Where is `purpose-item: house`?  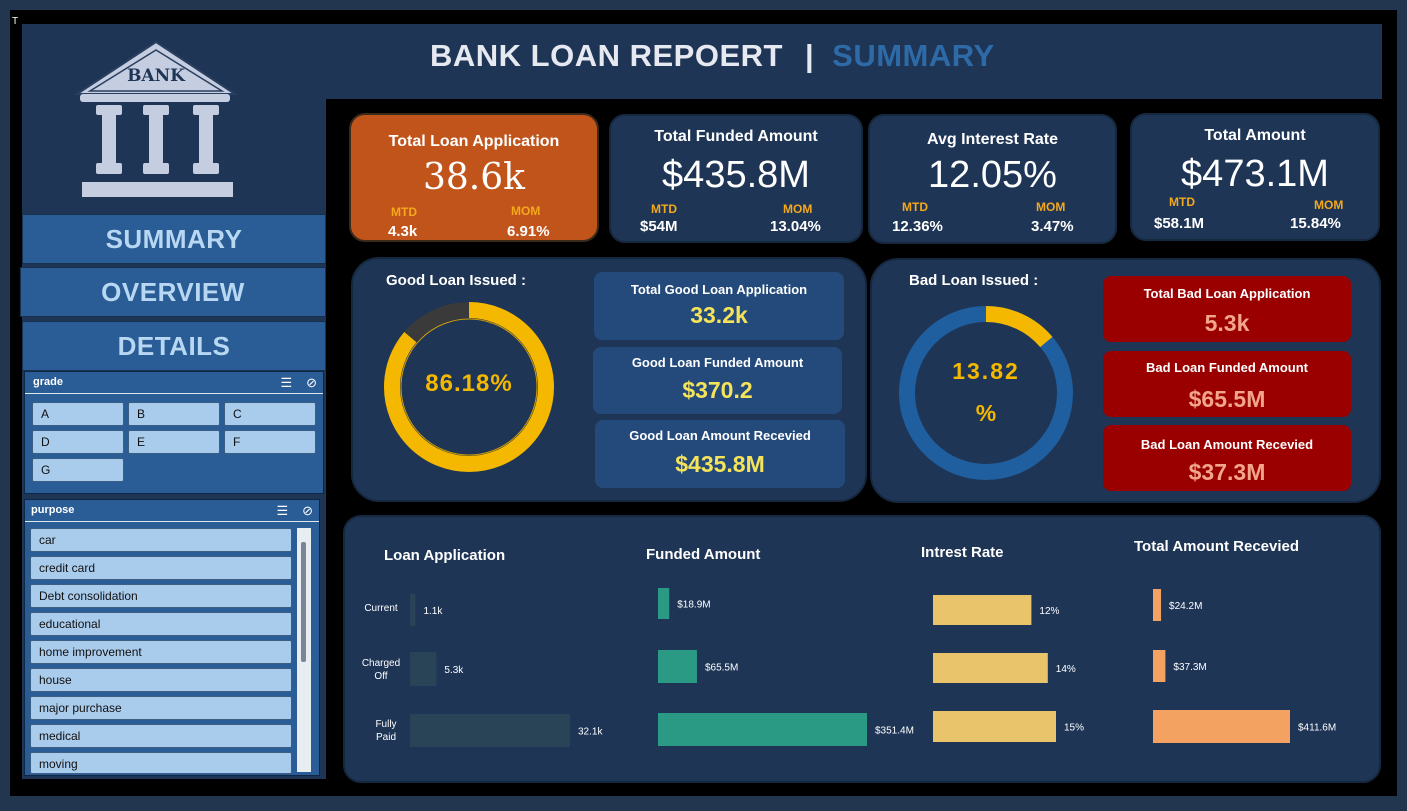 purpose-item: house is located at coordinates (161, 680).